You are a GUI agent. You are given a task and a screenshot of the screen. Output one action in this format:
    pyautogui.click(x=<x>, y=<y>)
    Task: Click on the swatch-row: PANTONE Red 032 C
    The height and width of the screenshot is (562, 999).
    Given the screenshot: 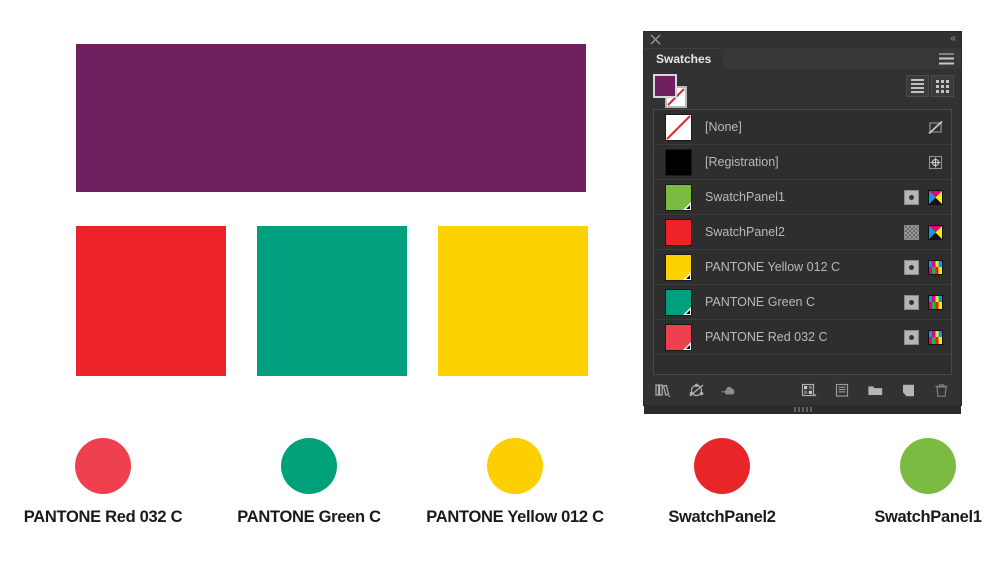 What is the action you would take?
    pyautogui.click(x=802, y=337)
    